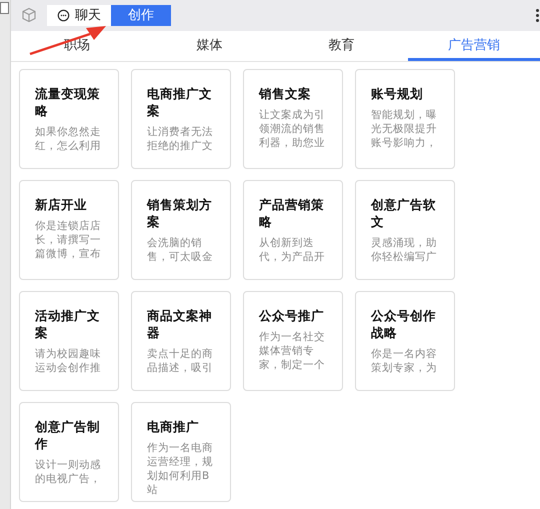  I want to click on card-description: 让文案成为引领潮流的销售利器，助您业, so click(292, 129).